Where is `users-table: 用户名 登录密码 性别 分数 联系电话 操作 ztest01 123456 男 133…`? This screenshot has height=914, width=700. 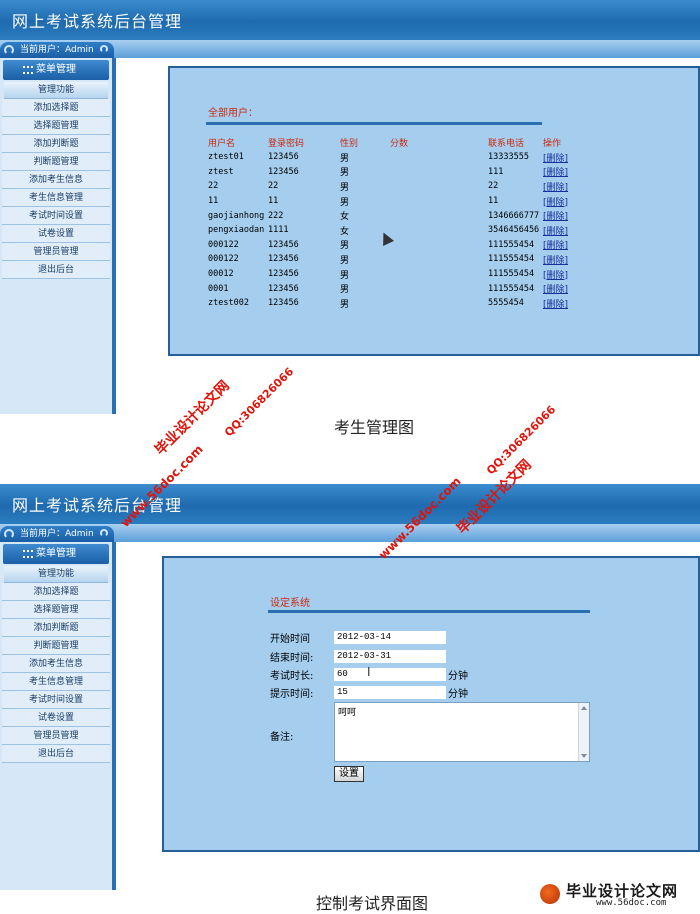 users-table: 用户名 登录密码 性别 分数 联系电话 操作 ztest01 123456 男 133… is located at coordinates (395, 222).